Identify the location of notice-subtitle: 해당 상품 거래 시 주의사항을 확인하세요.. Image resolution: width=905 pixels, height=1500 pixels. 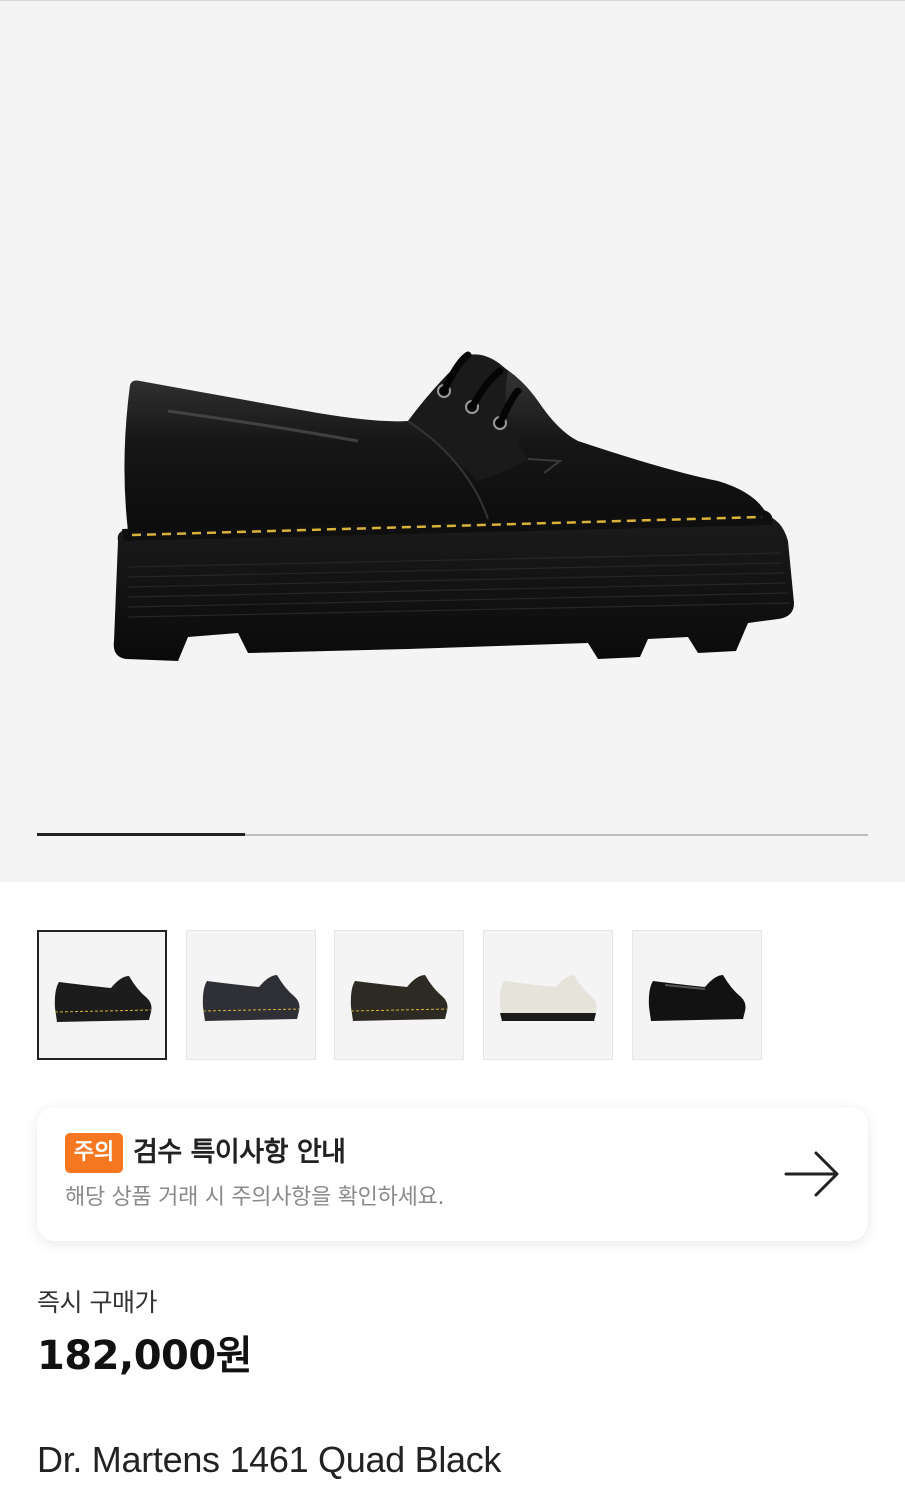
(255, 1197).